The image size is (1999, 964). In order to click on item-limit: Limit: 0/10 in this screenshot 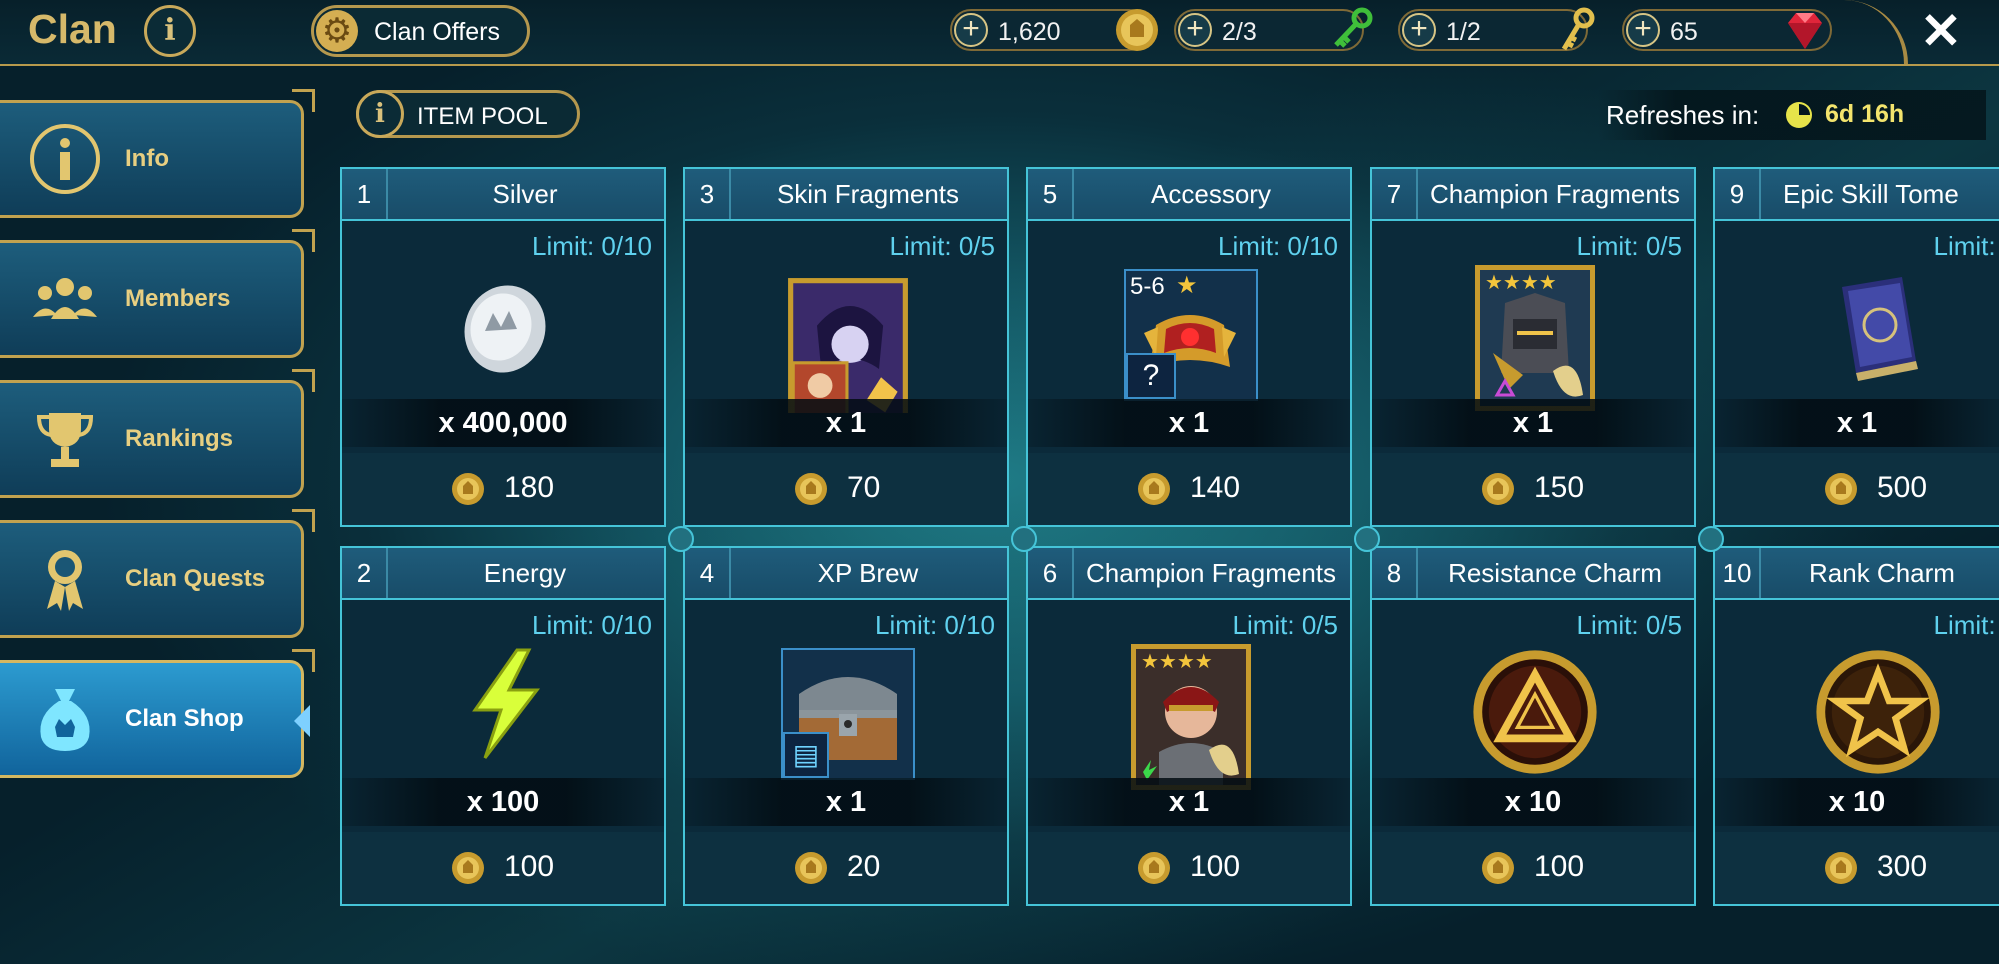, I will do `click(935, 625)`.